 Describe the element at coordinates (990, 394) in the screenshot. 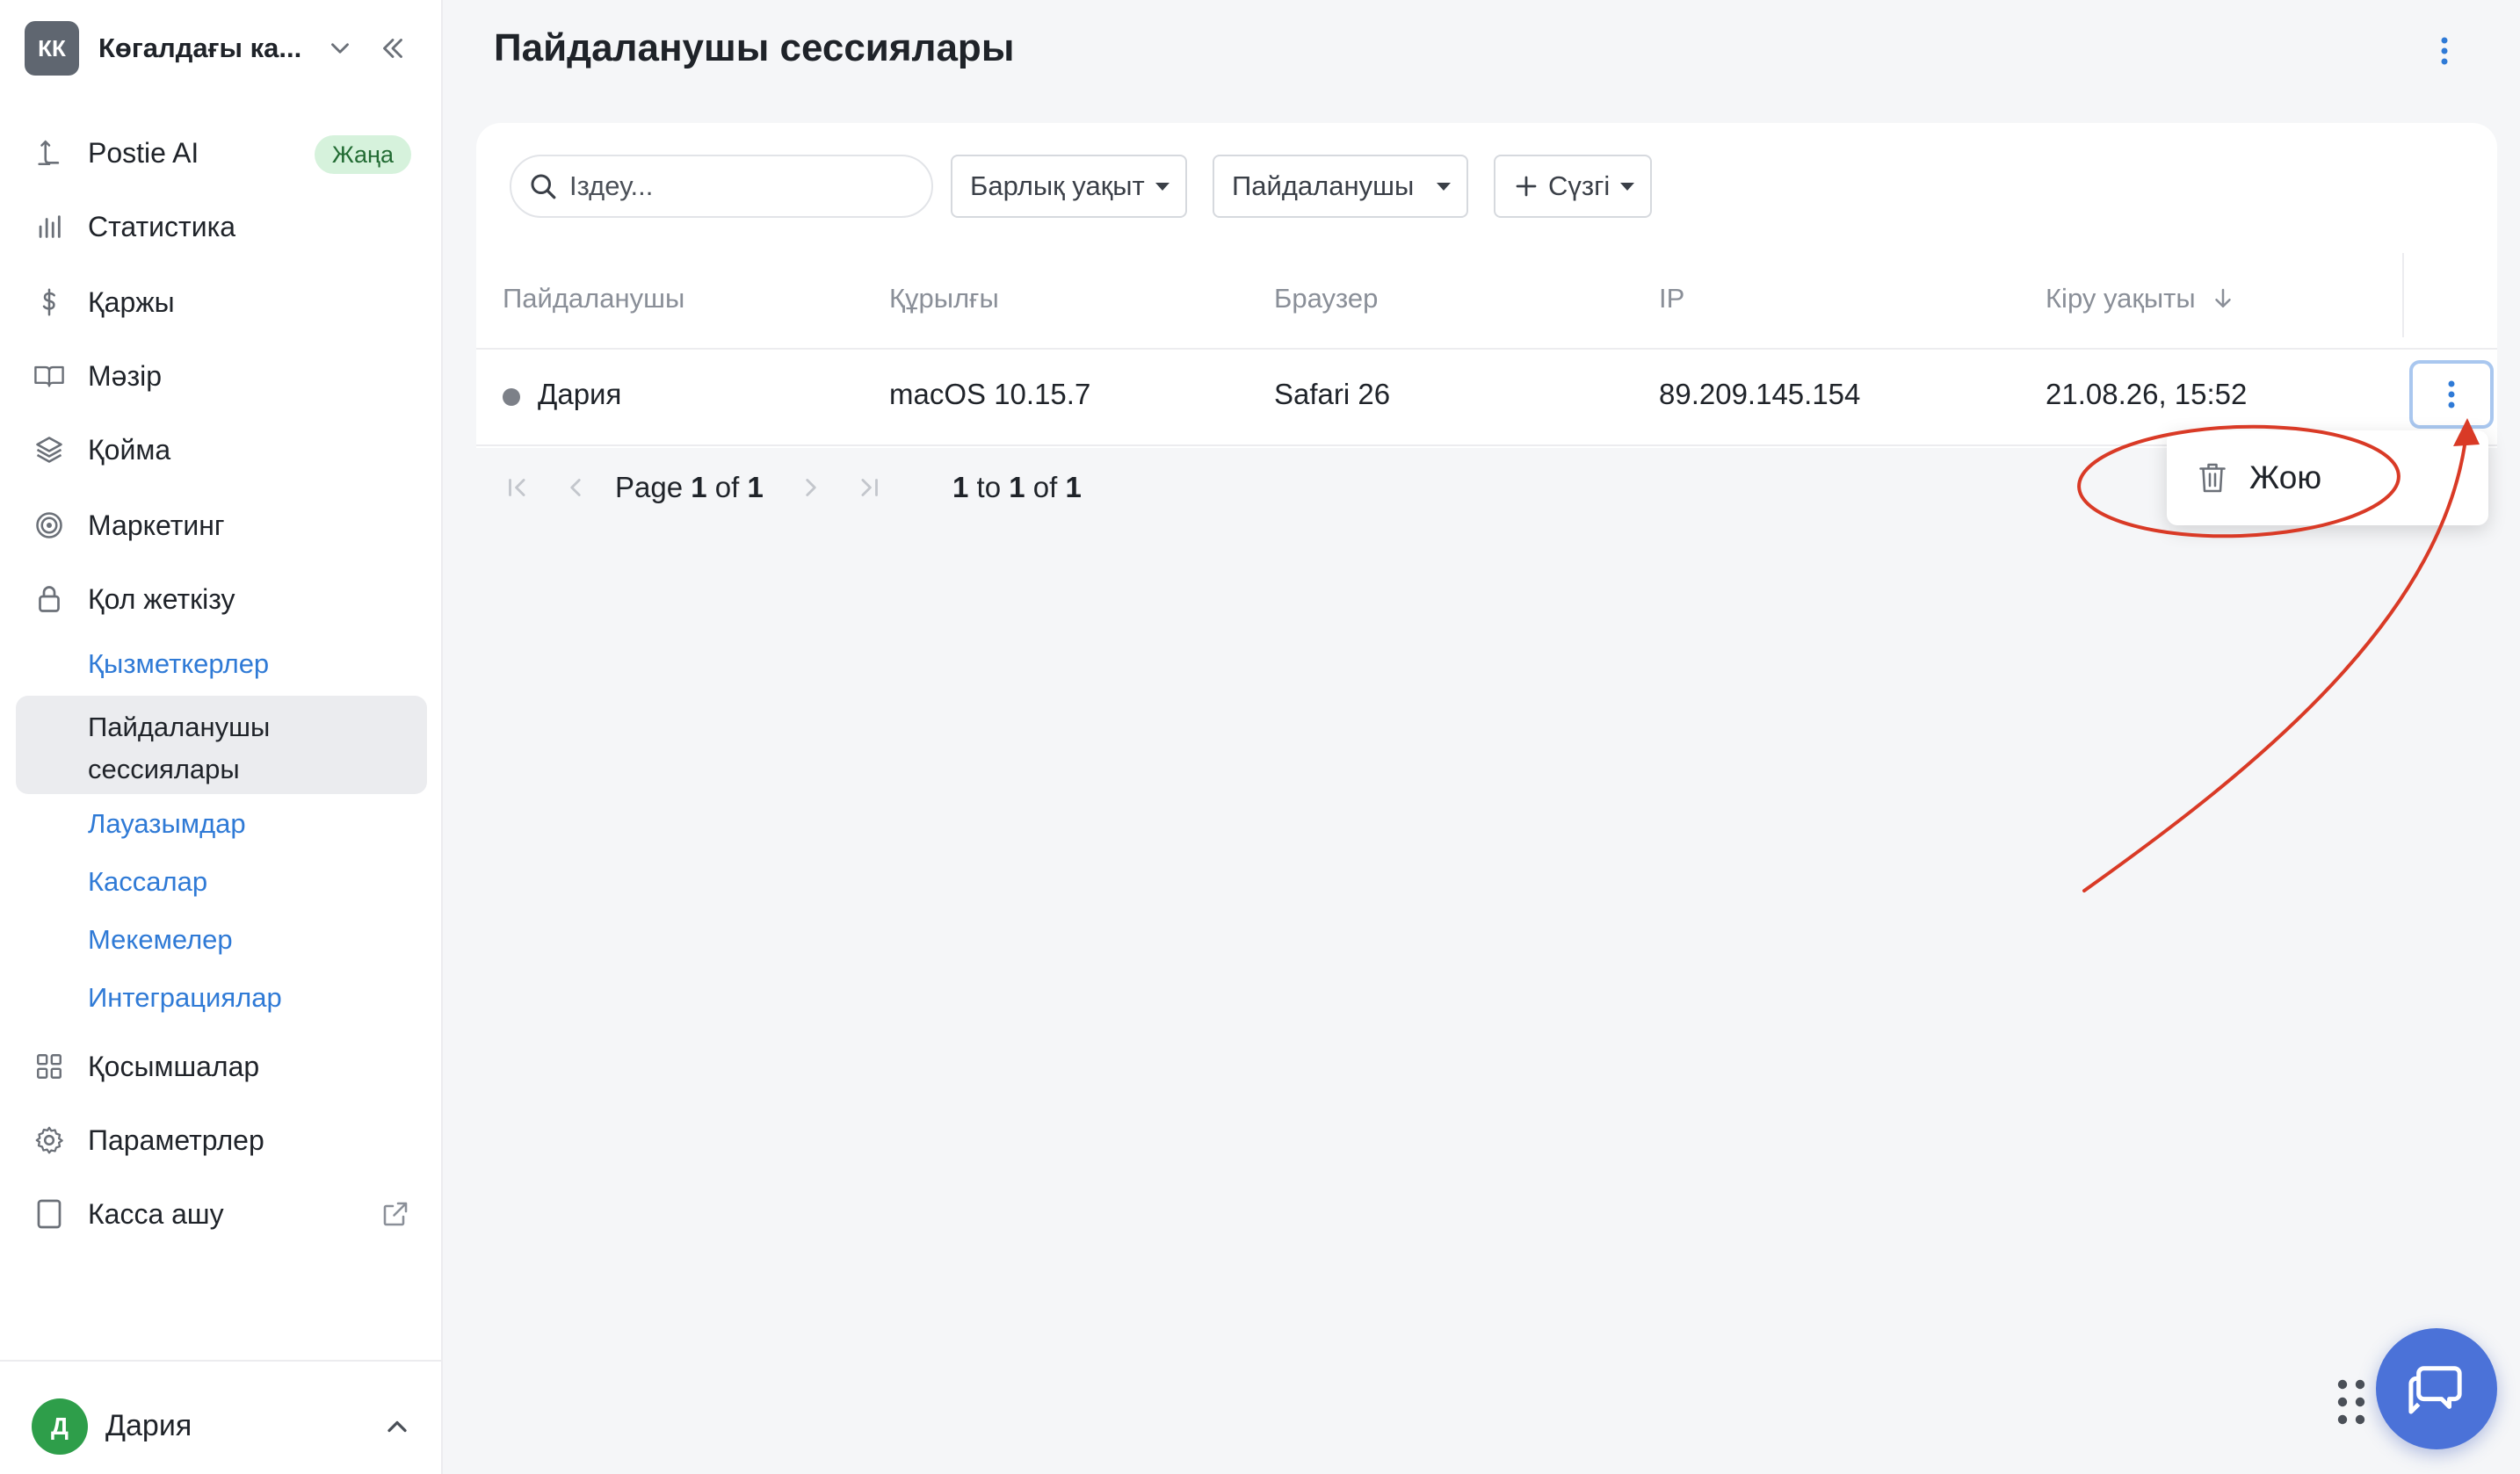

I see `table-cell-device: macOS 10.15.7` at that location.